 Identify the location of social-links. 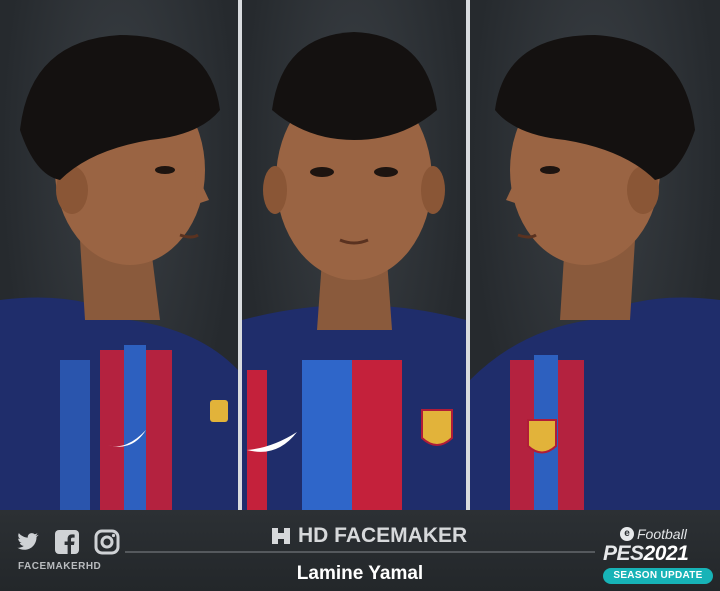
(67, 542).